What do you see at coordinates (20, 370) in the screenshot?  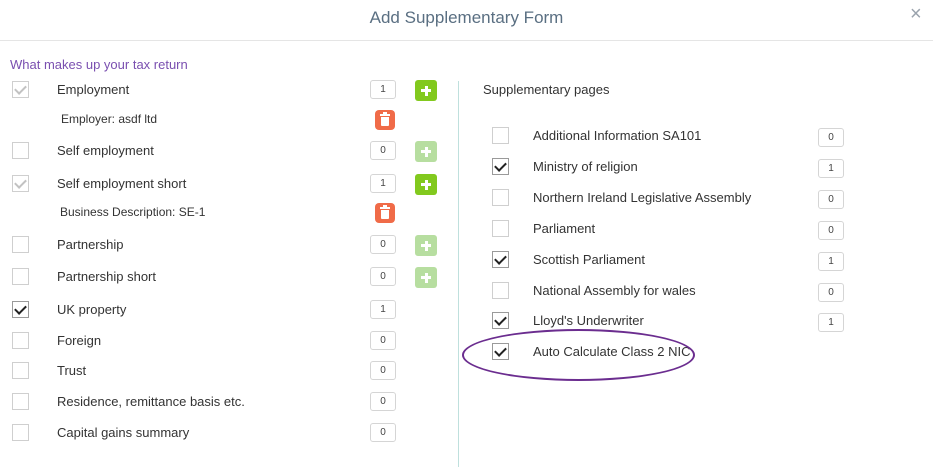 I see `checkbox-trust` at bounding box center [20, 370].